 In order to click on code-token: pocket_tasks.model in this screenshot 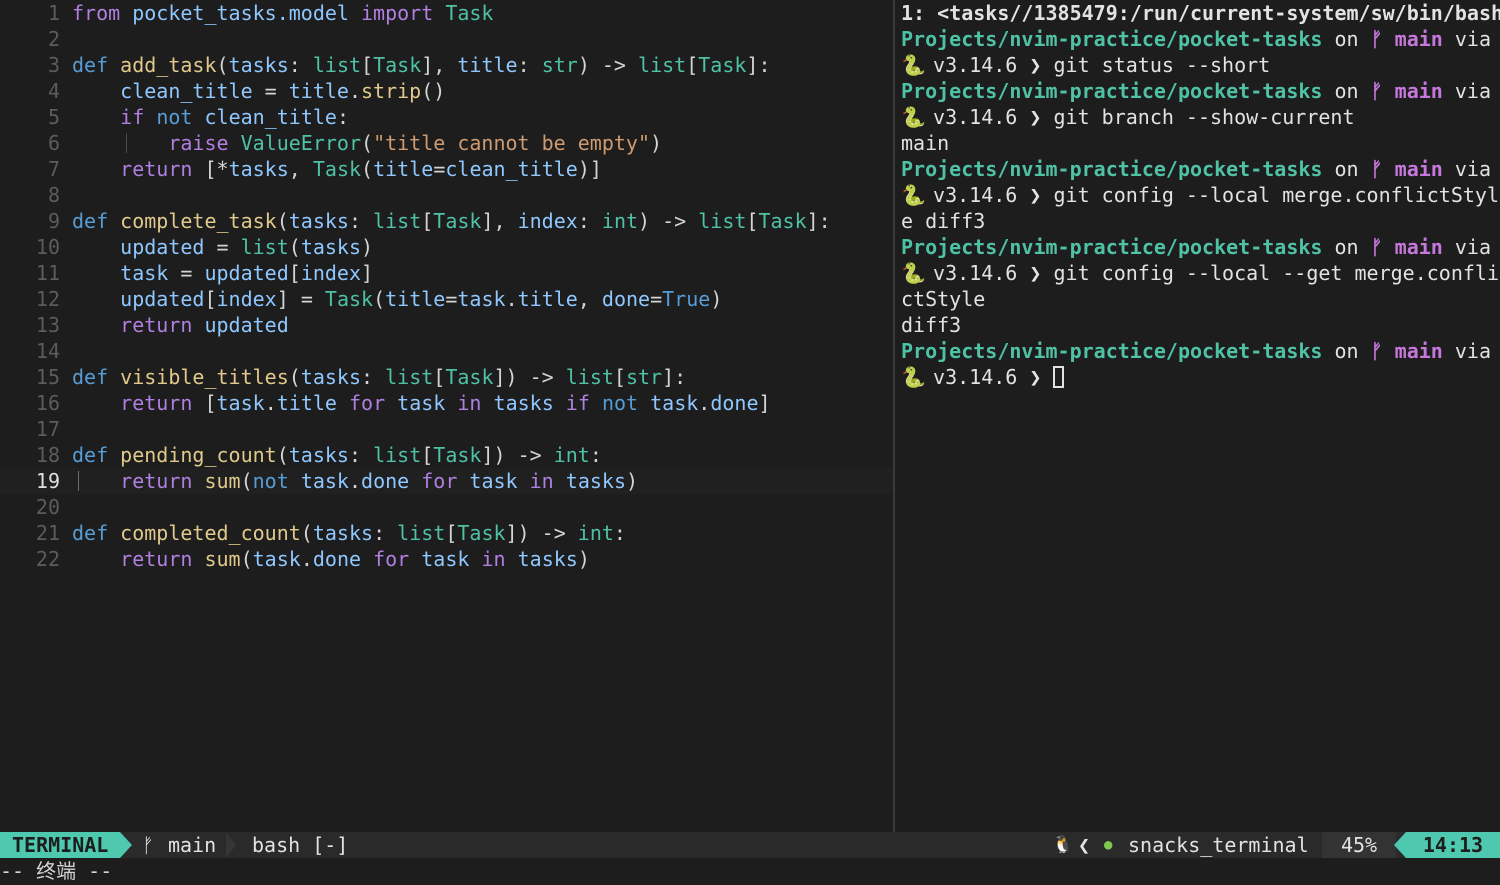, I will do `click(240, 13)`.